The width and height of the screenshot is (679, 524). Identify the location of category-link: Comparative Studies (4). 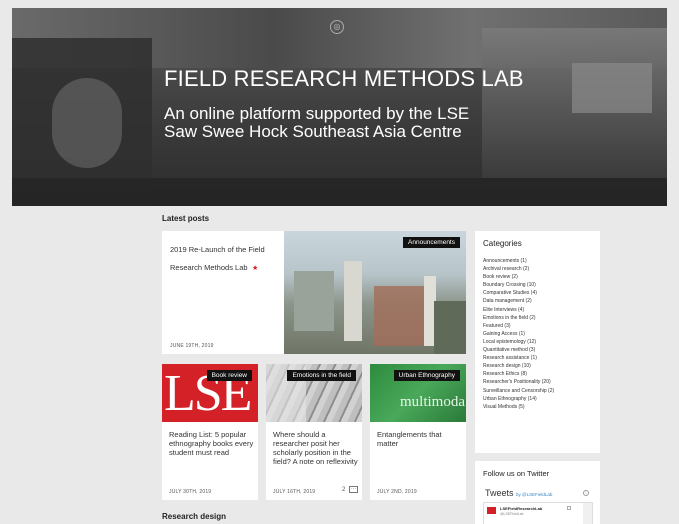
(518, 293).